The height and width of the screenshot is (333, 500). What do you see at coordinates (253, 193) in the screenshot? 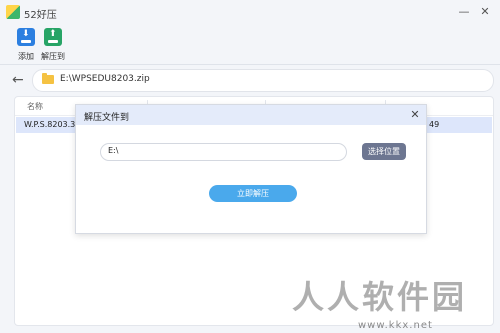
I see `extract-now-button: 立即解压` at bounding box center [253, 193].